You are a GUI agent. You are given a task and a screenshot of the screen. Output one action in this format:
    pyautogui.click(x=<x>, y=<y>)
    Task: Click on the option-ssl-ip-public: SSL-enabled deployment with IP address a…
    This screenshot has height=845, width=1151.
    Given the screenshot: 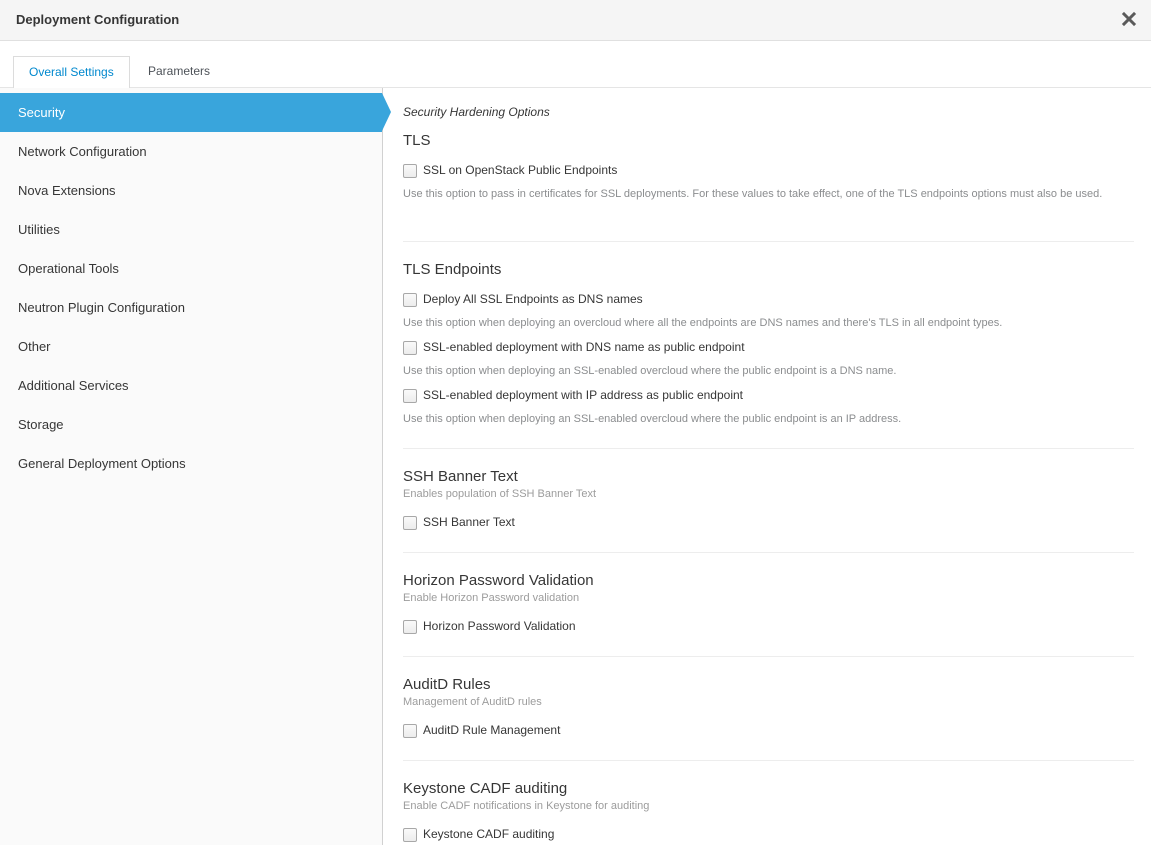 What is the action you would take?
    pyautogui.click(x=573, y=395)
    